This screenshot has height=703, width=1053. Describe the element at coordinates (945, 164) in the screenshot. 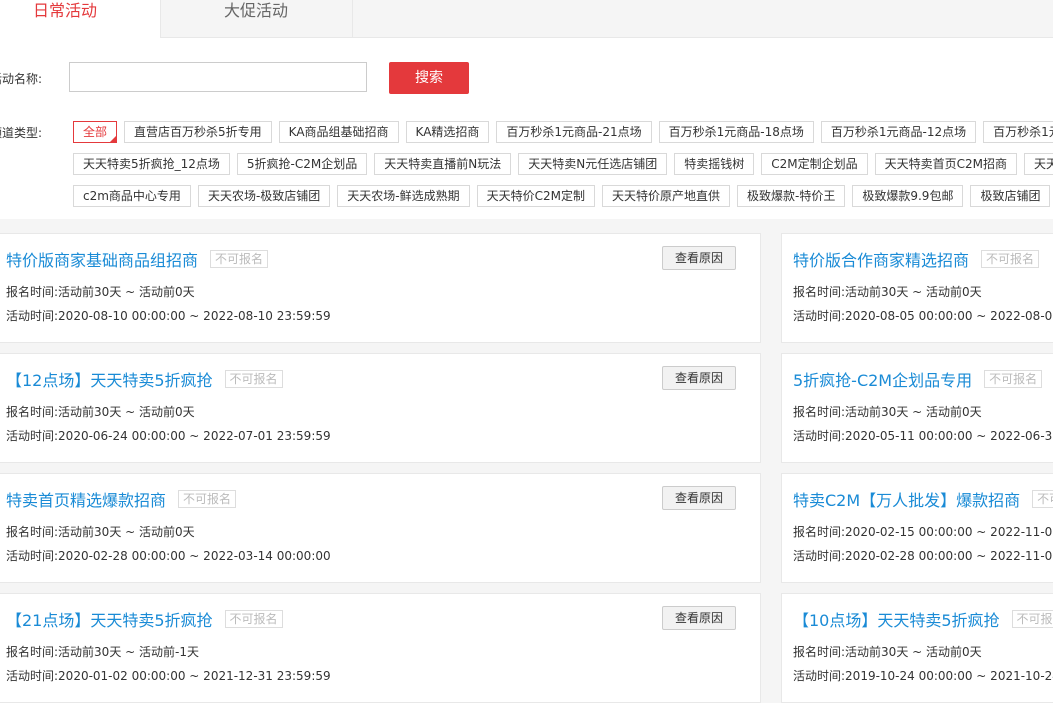

I see `channel-chip: 天天特卖首页C2M招商` at that location.